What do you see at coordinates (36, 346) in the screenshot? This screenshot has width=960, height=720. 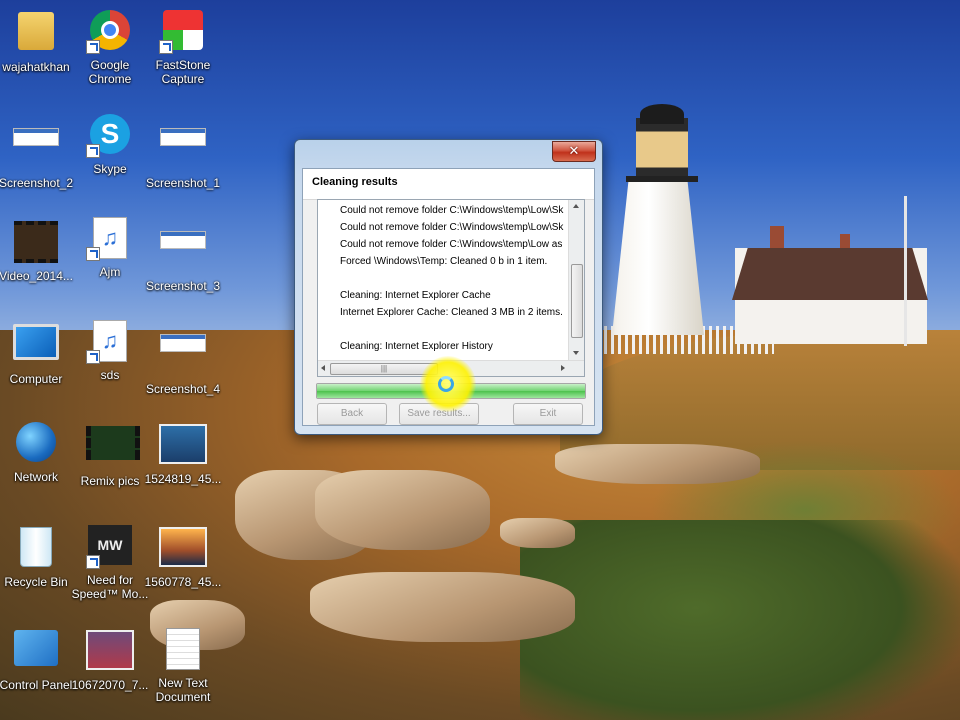 I see `computer-icon` at bounding box center [36, 346].